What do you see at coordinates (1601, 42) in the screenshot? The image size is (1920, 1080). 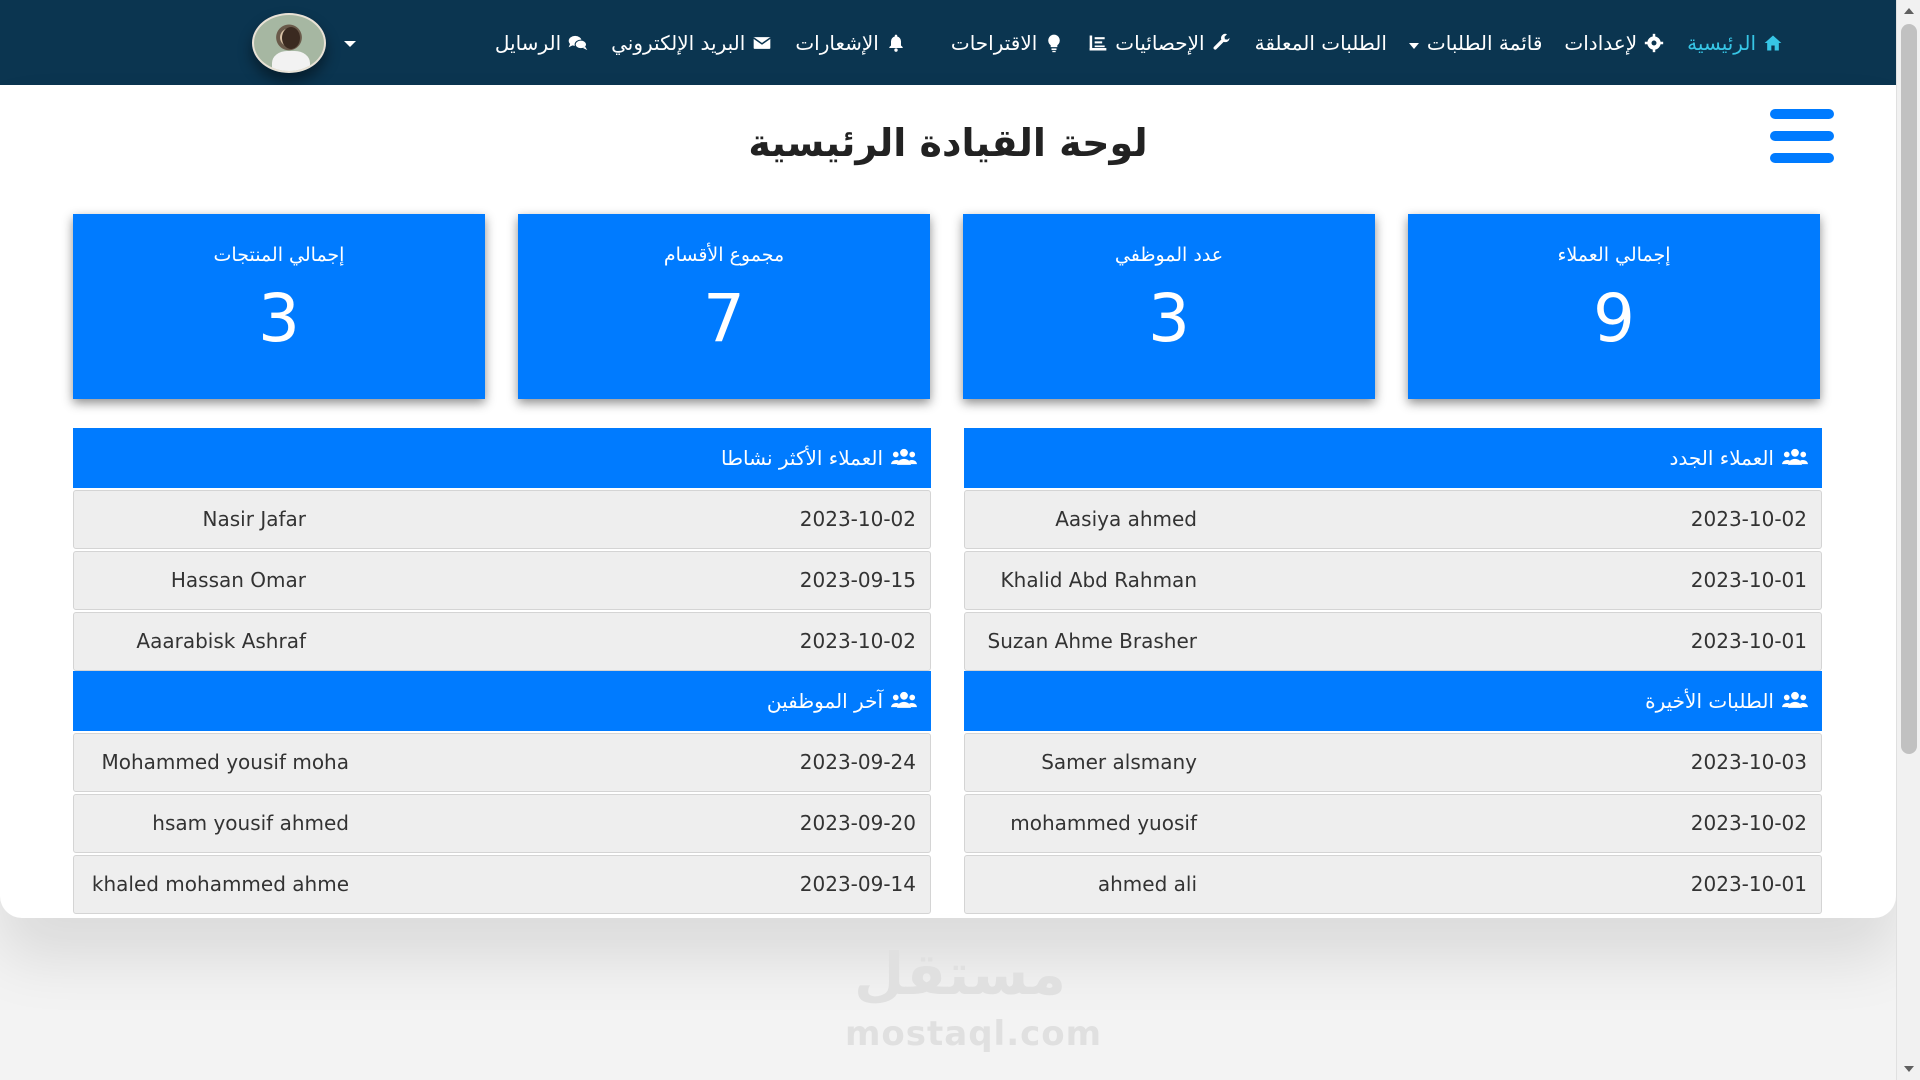 I see `nav-settings-label: لإعدادات` at bounding box center [1601, 42].